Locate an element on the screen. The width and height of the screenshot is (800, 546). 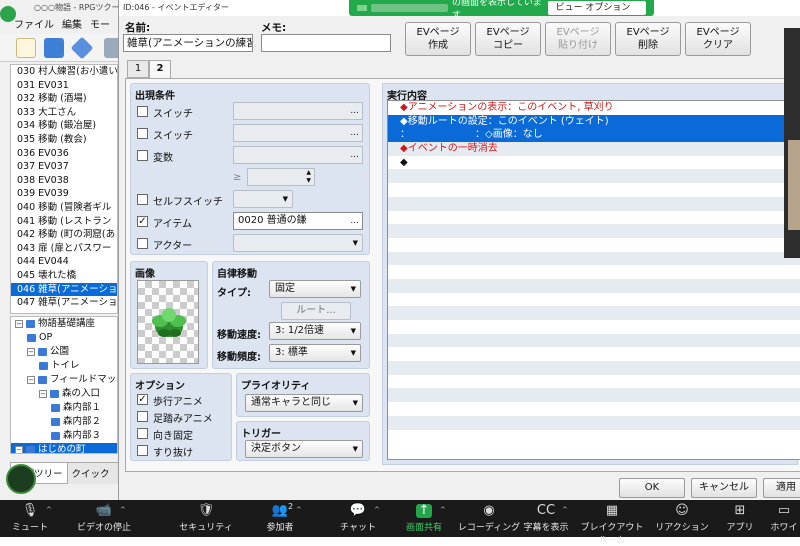
map-tree-item: − はじめの町 is located at coordinates (64, 448).